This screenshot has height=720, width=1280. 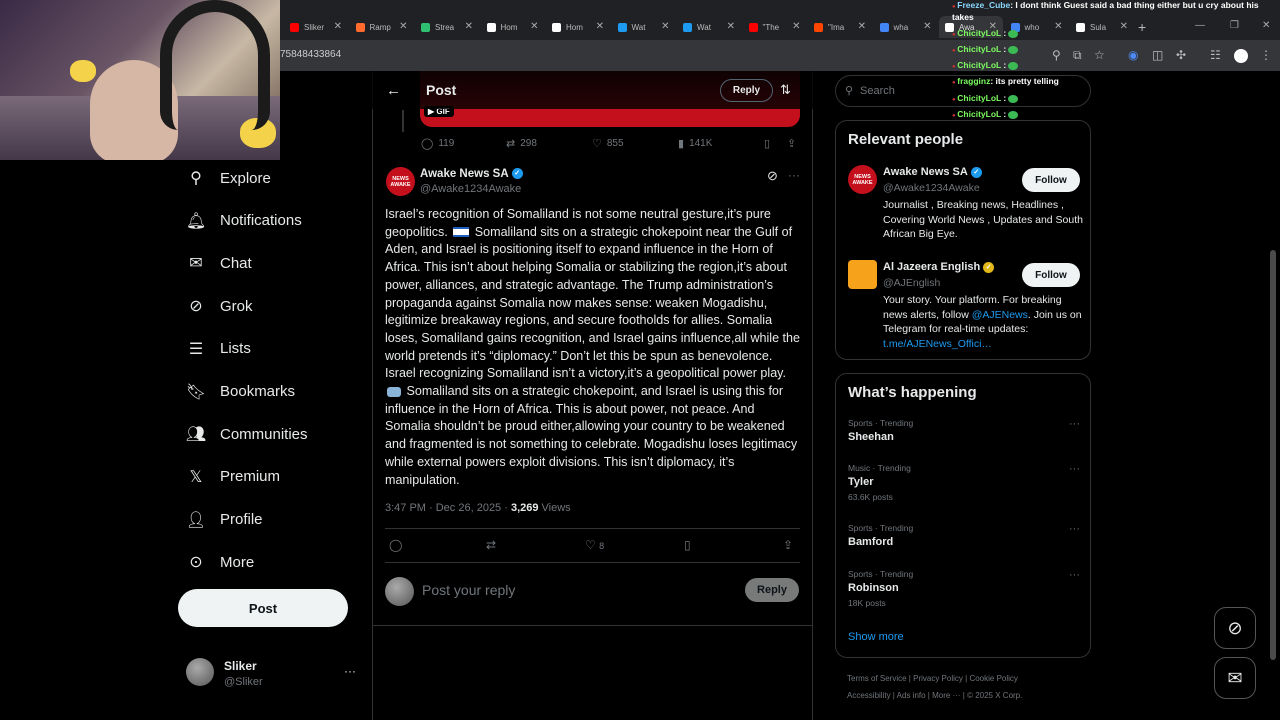 What do you see at coordinates (877, 678) in the screenshot?
I see `footer-link: Terms of Service` at bounding box center [877, 678].